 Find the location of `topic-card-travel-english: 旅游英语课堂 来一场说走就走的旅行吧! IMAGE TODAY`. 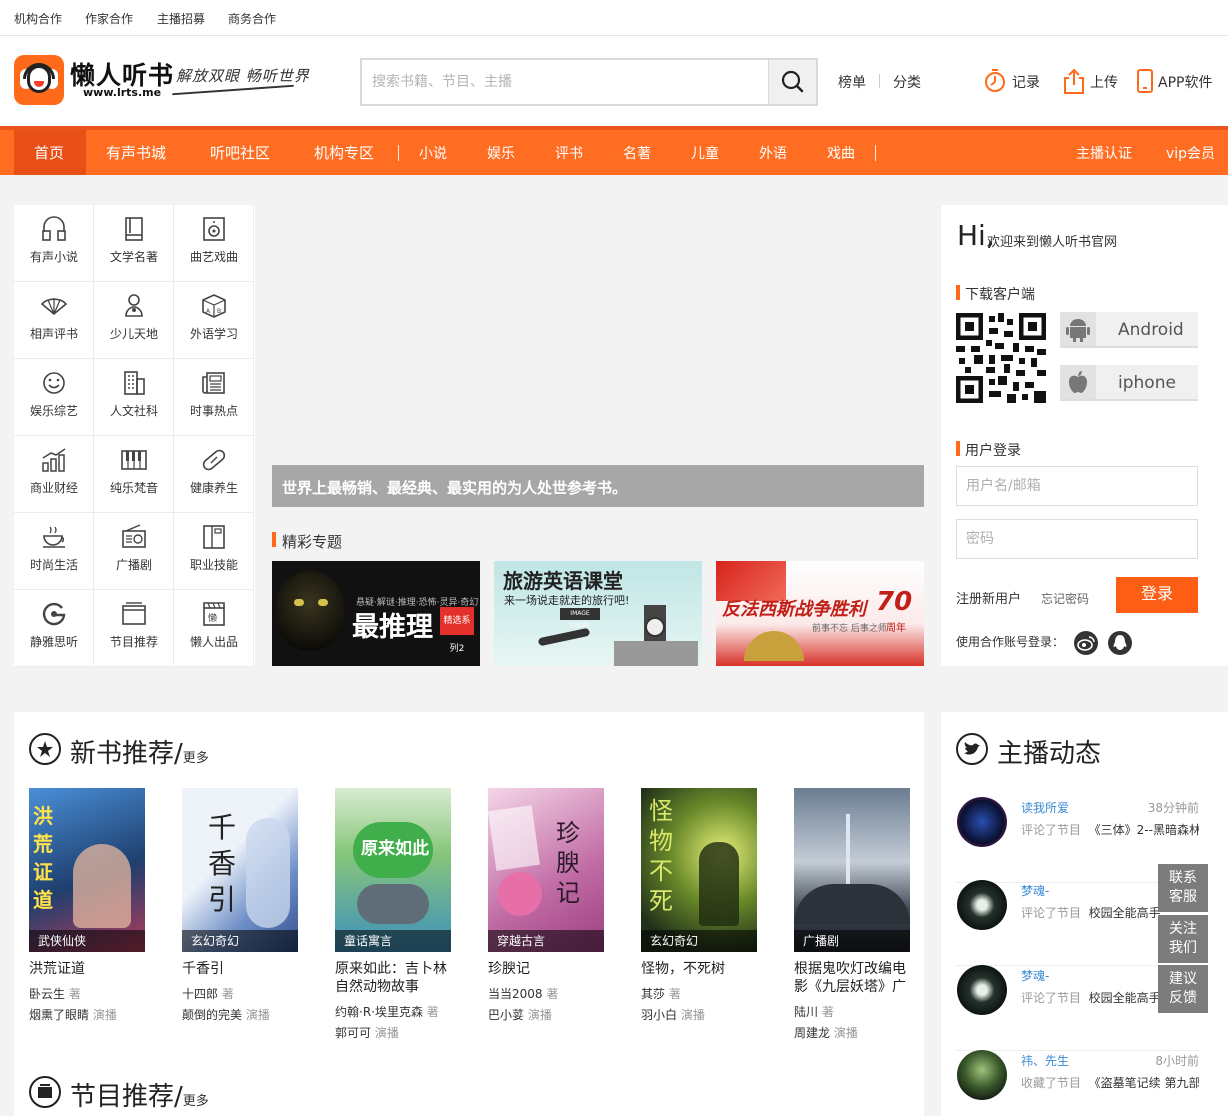

topic-card-travel-english: 旅游英语课堂 来一场说走就走的旅行吧! IMAGE TODAY is located at coordinates (598, 613).